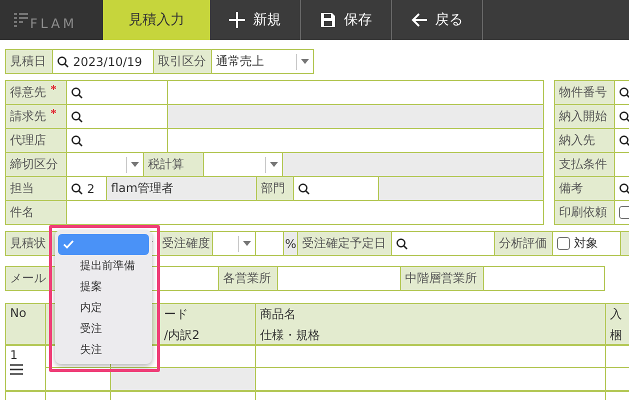 This screenshot has height=400, width=629. What do you see at coordinates (28, 140) in the screenshot?
I see `field-label: 代理店` at bounding box center [28, 140].